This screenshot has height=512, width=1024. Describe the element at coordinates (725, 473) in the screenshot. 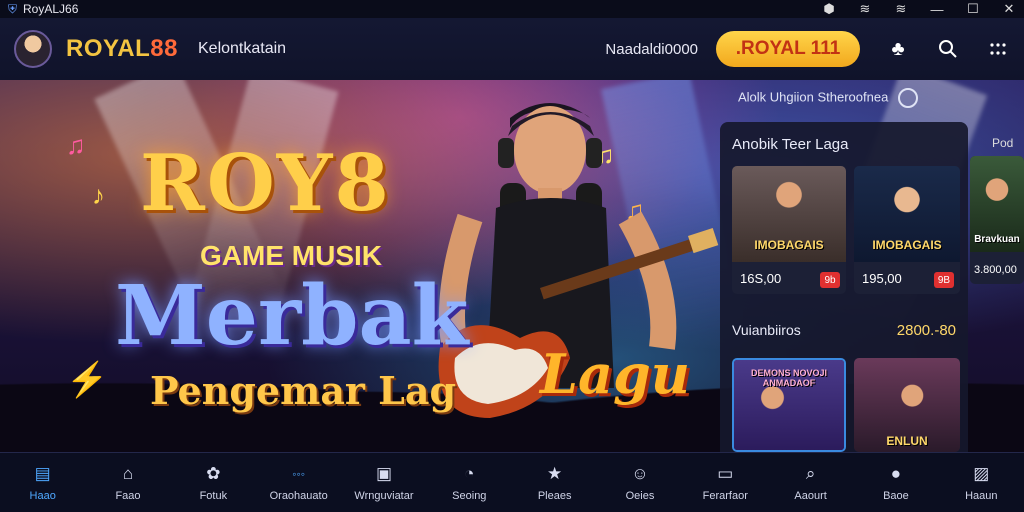

I see `document-icon: ▭` at that location.